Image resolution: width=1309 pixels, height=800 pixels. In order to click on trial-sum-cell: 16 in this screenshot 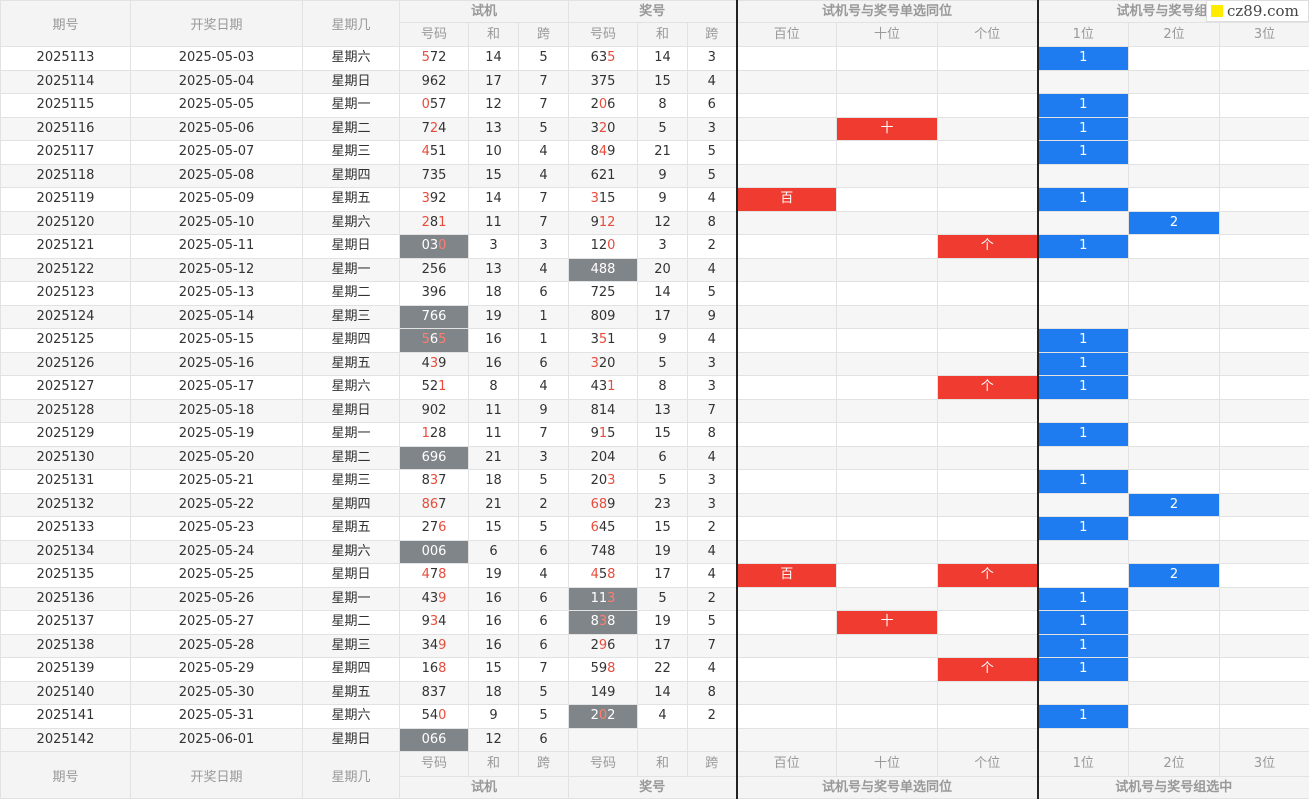, I will do `click(493, 340)`.